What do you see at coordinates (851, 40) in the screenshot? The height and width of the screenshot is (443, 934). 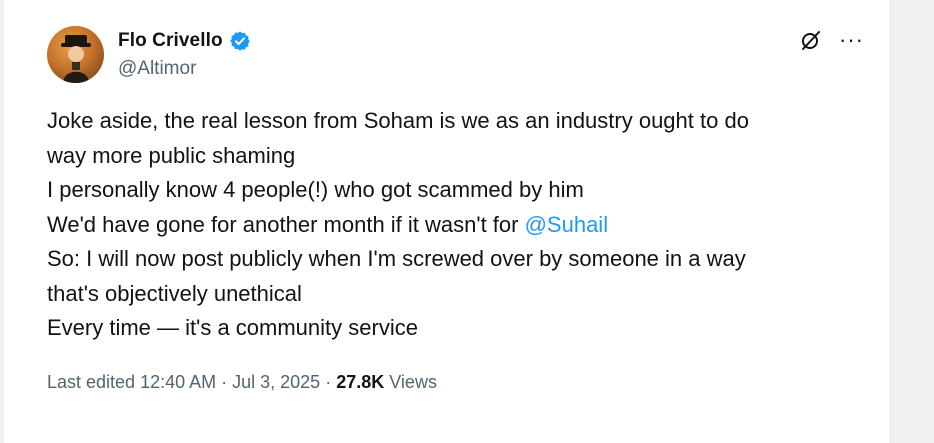 I see `more-icon: ···` at bounding box center [851, 40].